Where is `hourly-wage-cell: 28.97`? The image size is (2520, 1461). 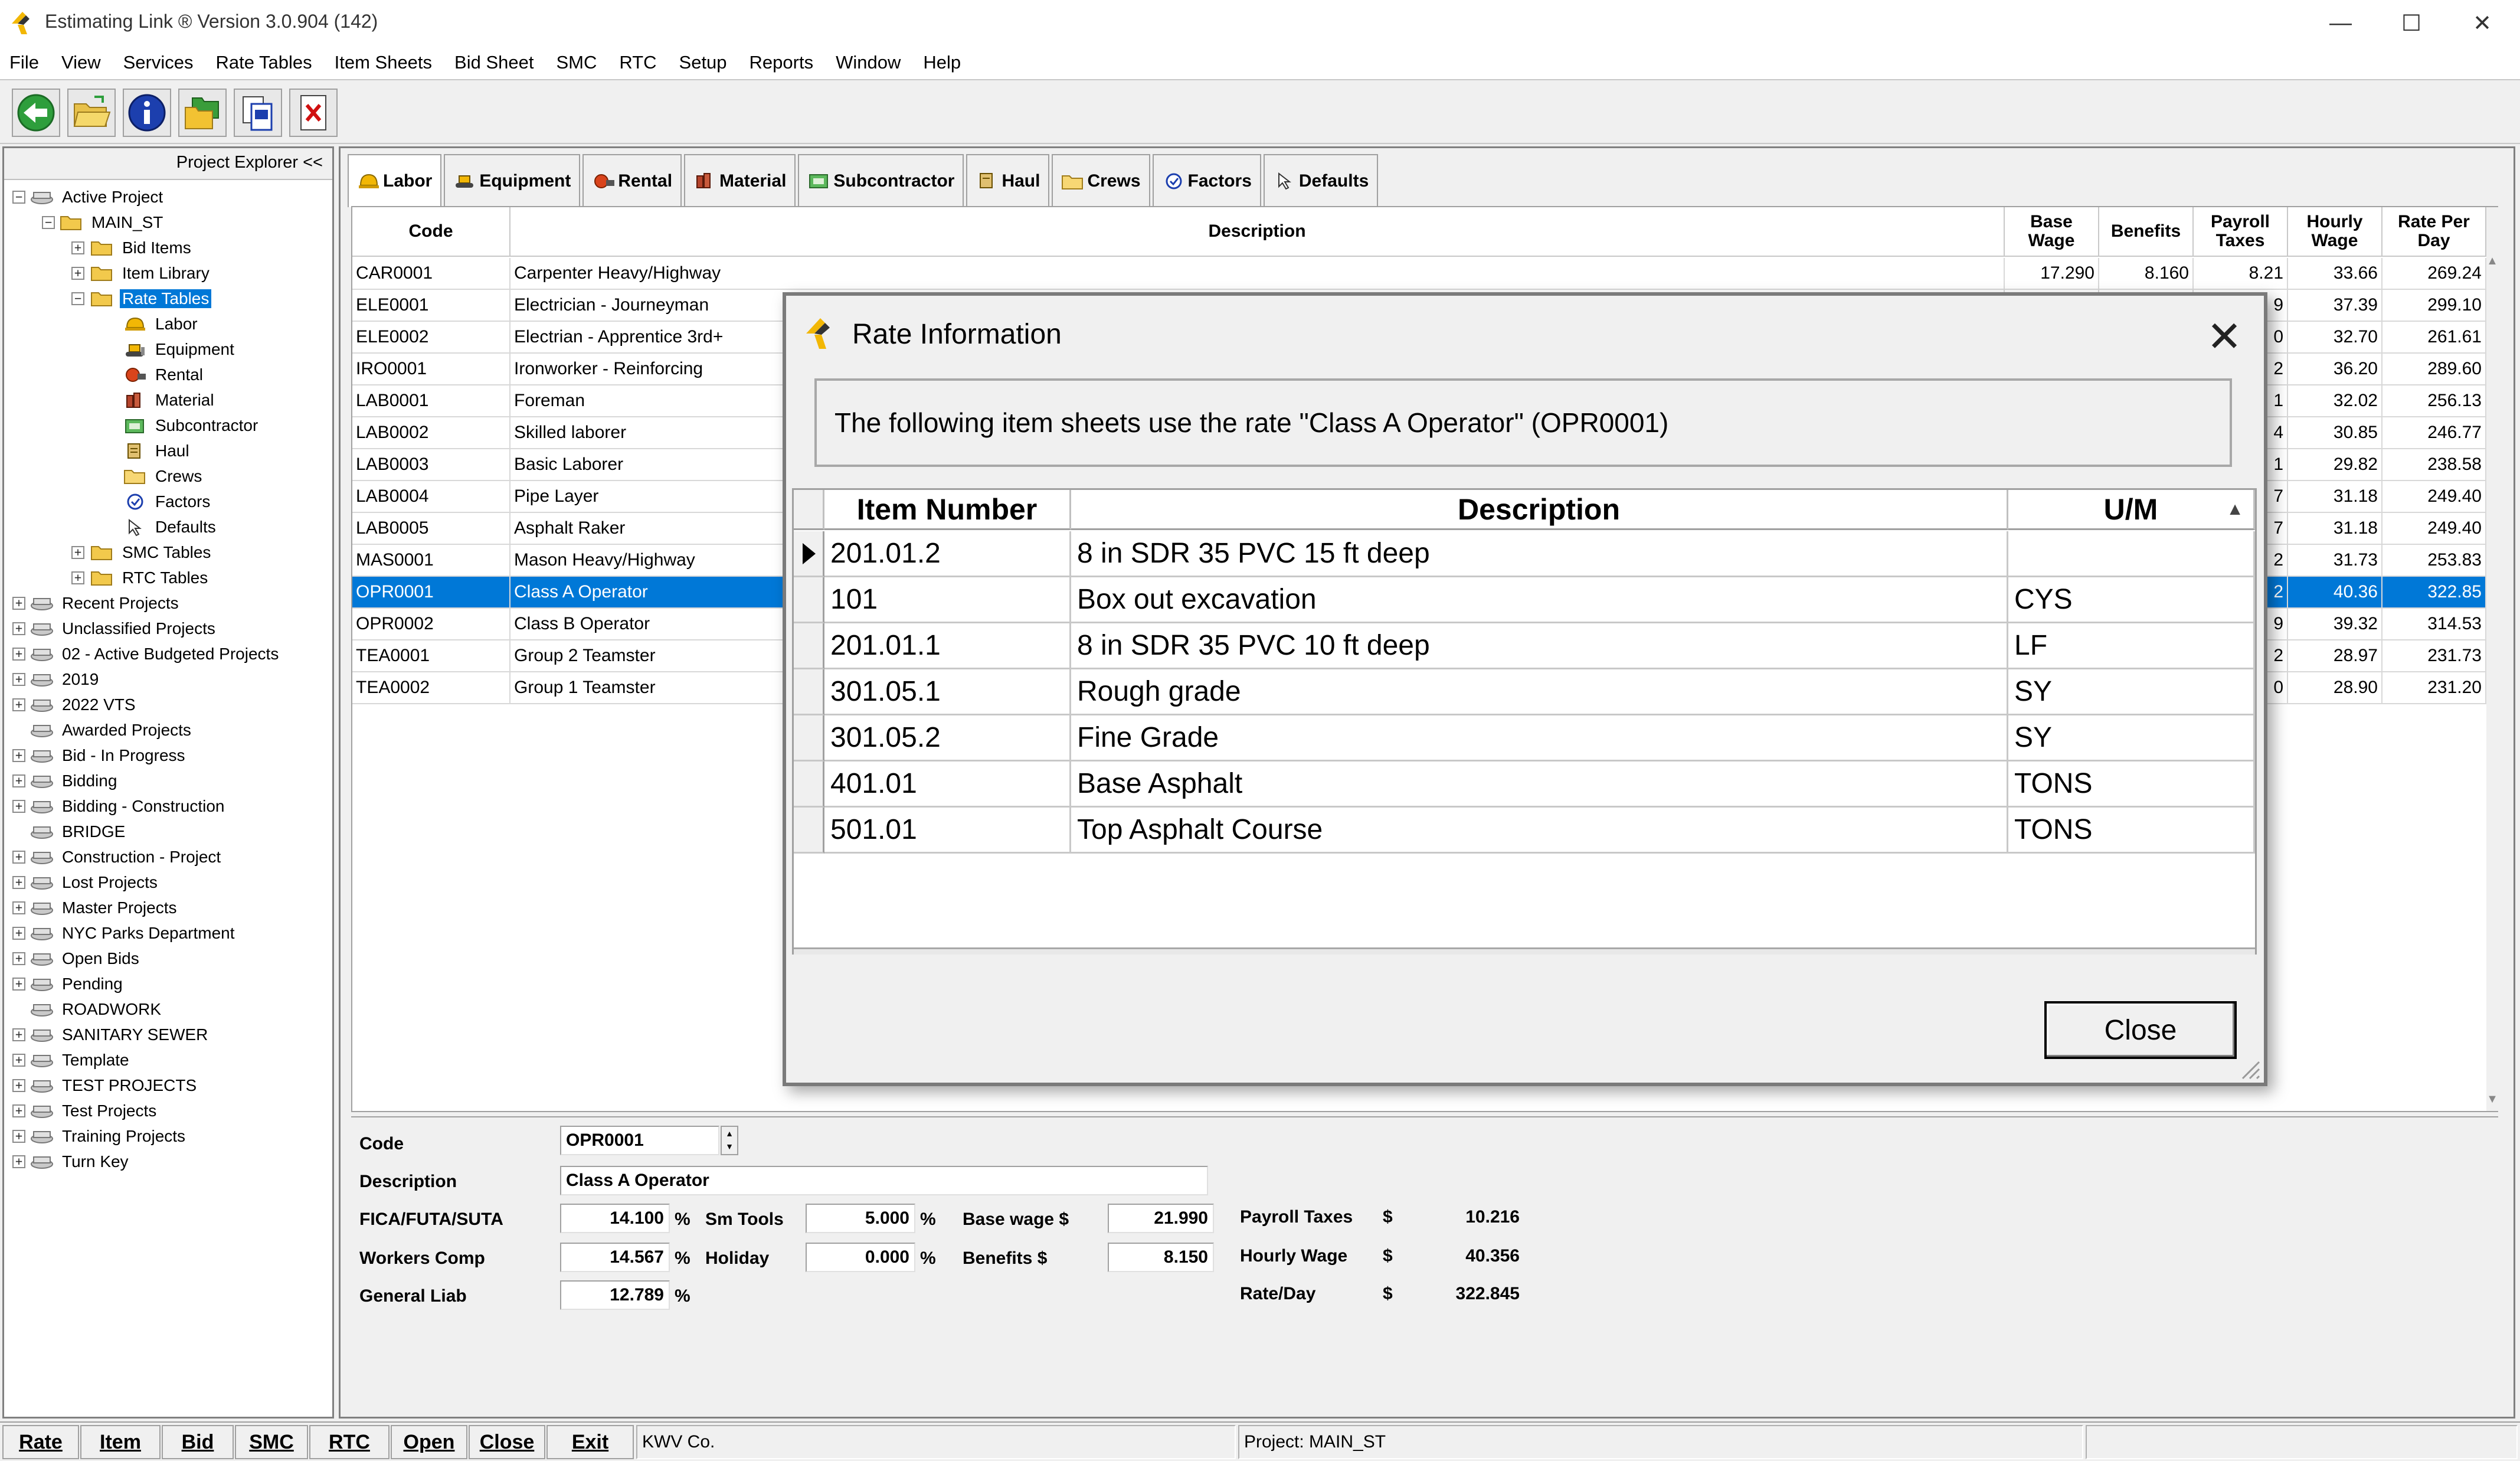 hourly-wage-cell: 28.97 is located at coordinates (2335, 656).